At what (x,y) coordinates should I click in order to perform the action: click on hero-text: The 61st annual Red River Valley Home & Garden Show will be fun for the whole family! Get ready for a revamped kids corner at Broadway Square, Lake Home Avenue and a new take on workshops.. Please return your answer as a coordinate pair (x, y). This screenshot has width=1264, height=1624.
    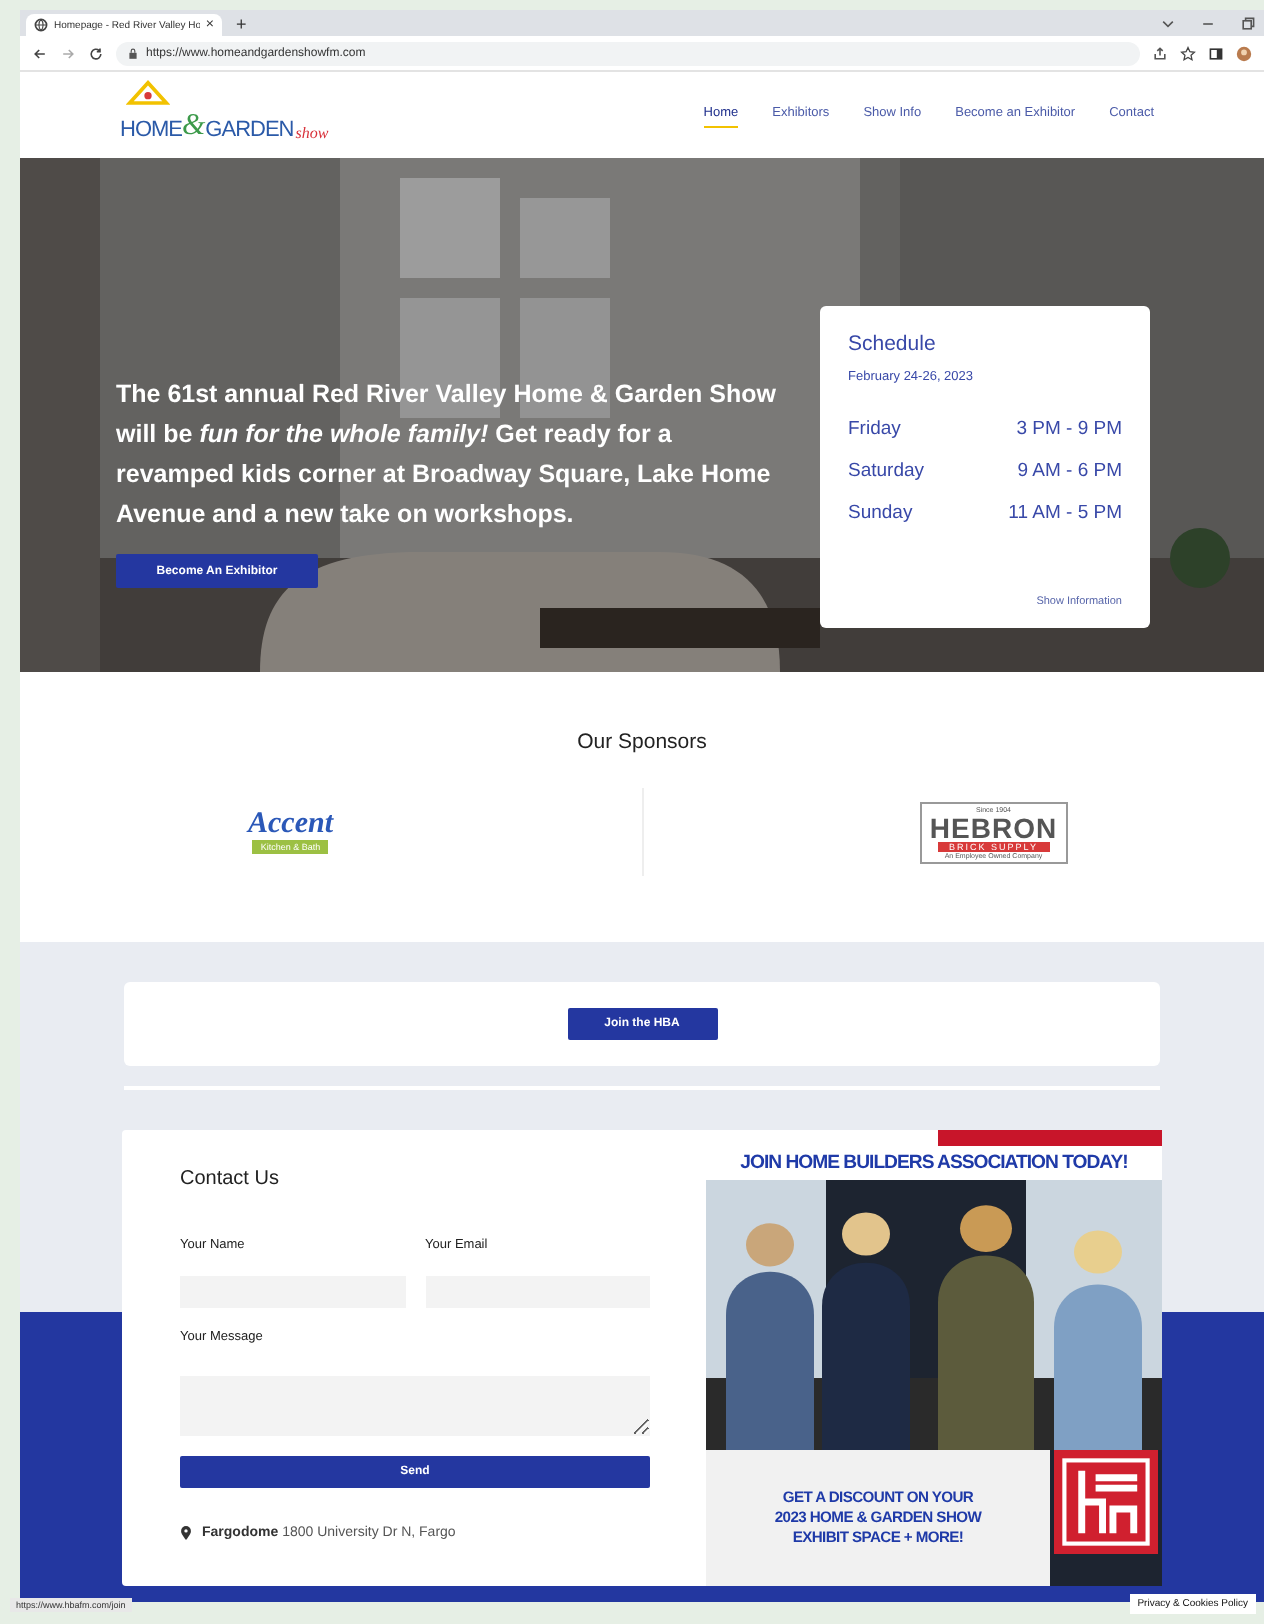
    Looking at the image, I should click on (447, 455).